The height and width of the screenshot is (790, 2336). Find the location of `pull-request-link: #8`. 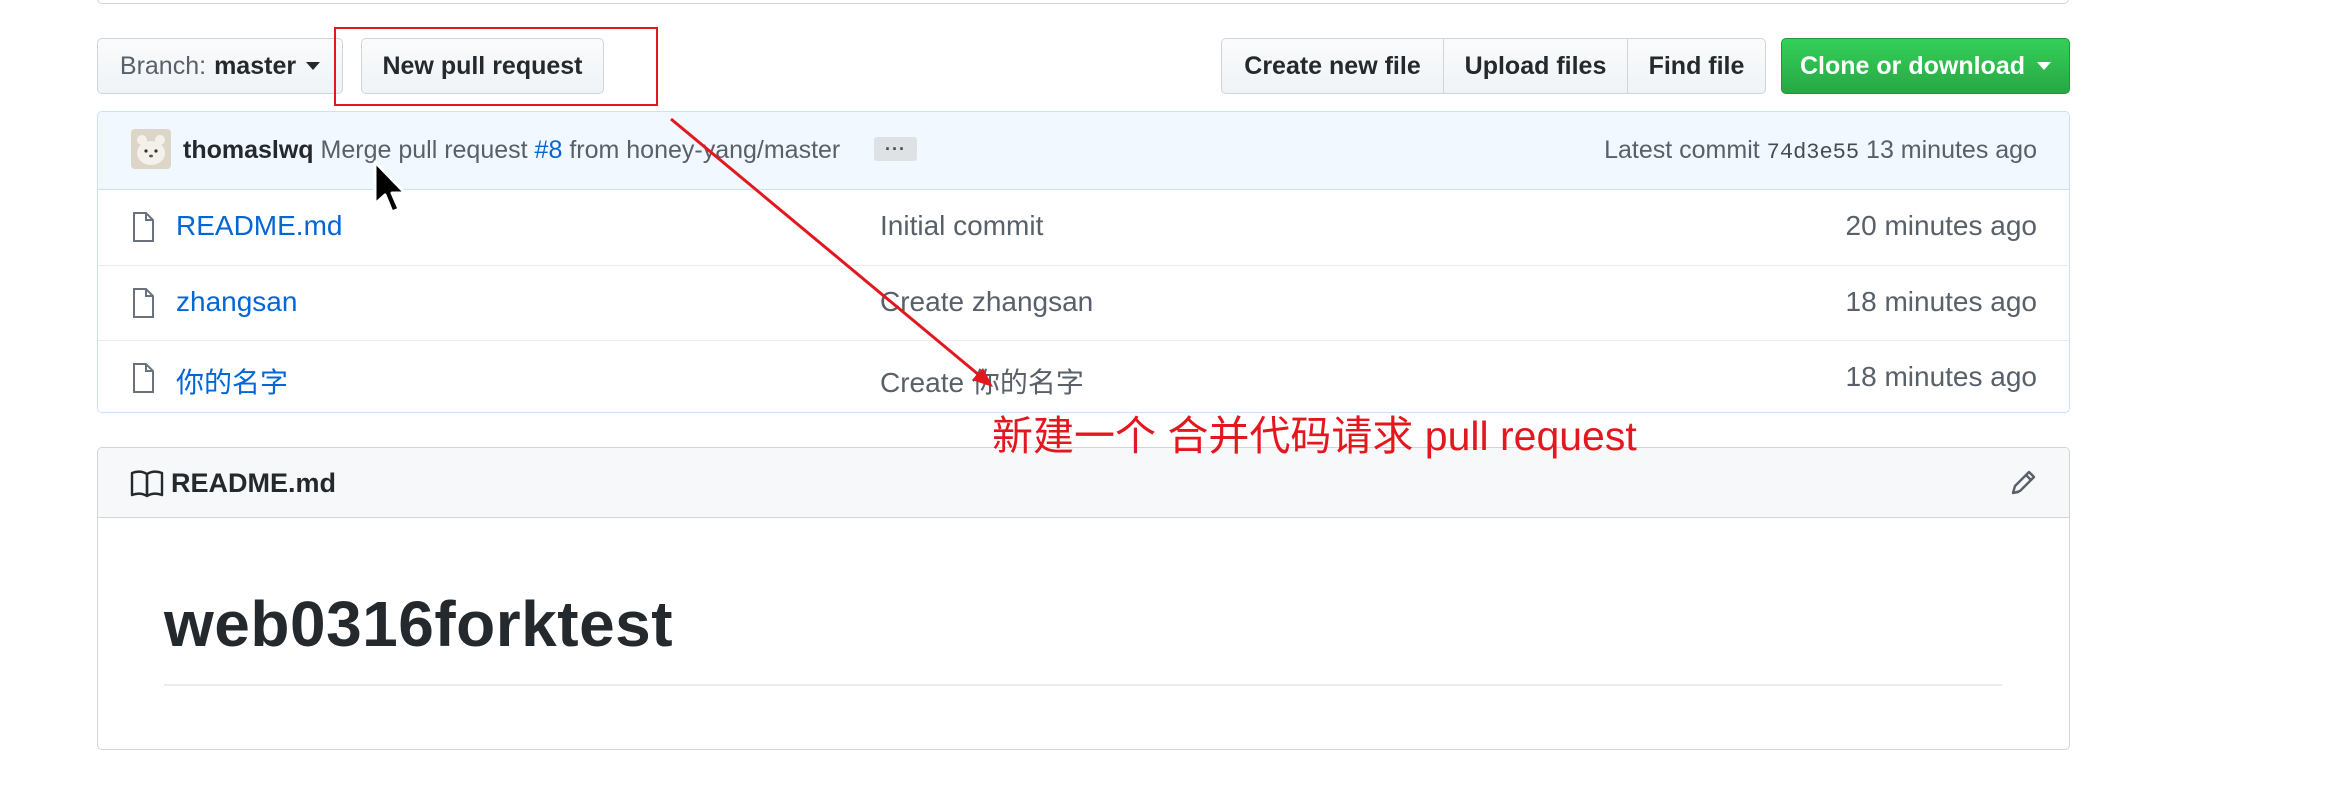

pull-request-link: #8 is located at coordinates (549, 150).